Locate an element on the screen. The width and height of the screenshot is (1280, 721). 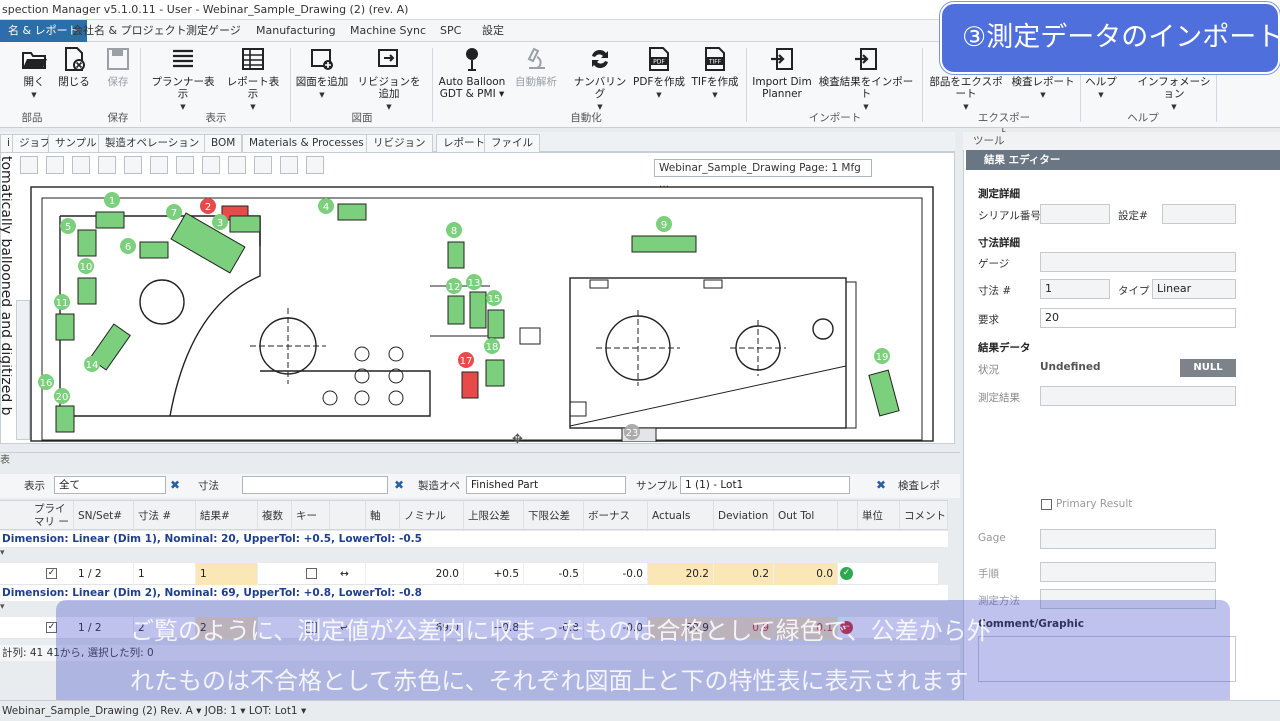
zoom-slider is located at coordinates (23, 370).